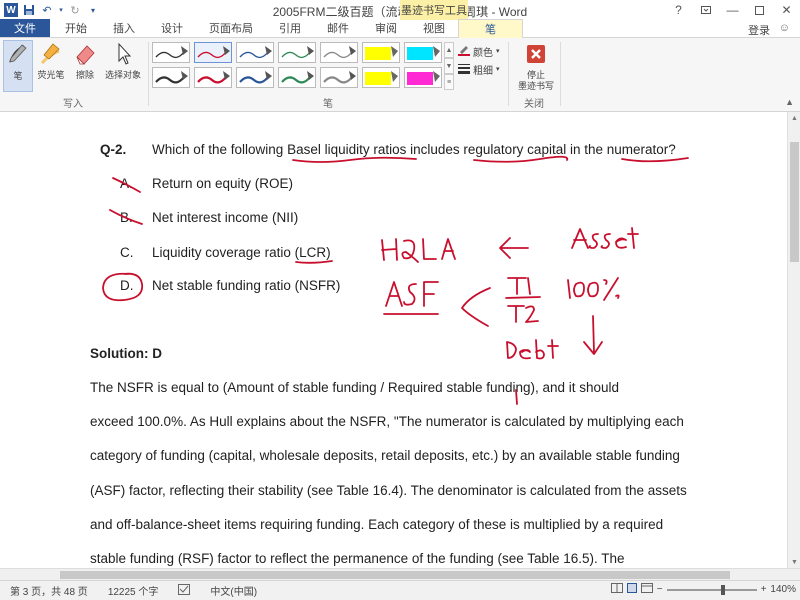 The image size is (800, 600). I want to click on eraser-button: 擦除, so click(85, 66).